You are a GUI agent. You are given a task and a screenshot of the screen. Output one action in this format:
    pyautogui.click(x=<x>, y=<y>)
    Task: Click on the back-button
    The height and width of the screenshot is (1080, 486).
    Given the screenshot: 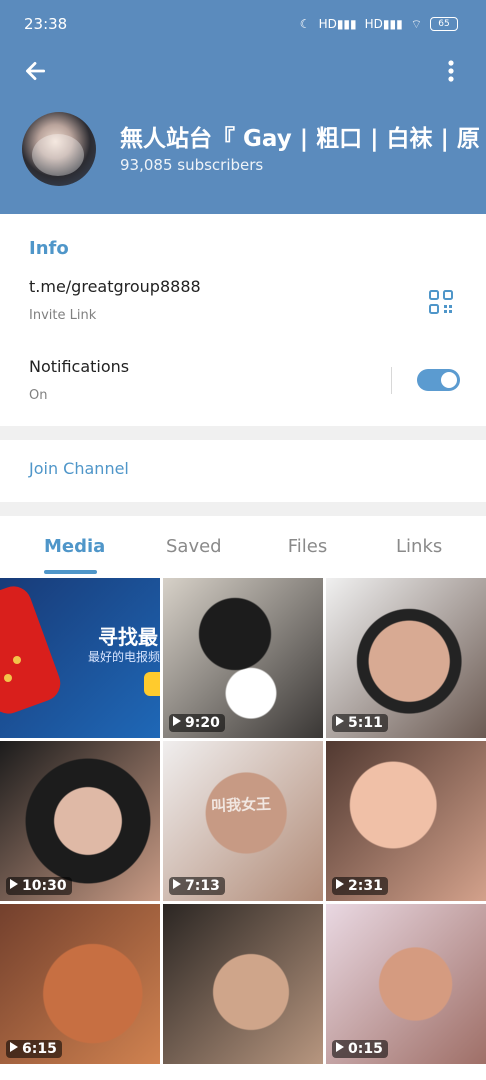 What is the action you would take?
    pyautogui.click(x=35, y=71)
    